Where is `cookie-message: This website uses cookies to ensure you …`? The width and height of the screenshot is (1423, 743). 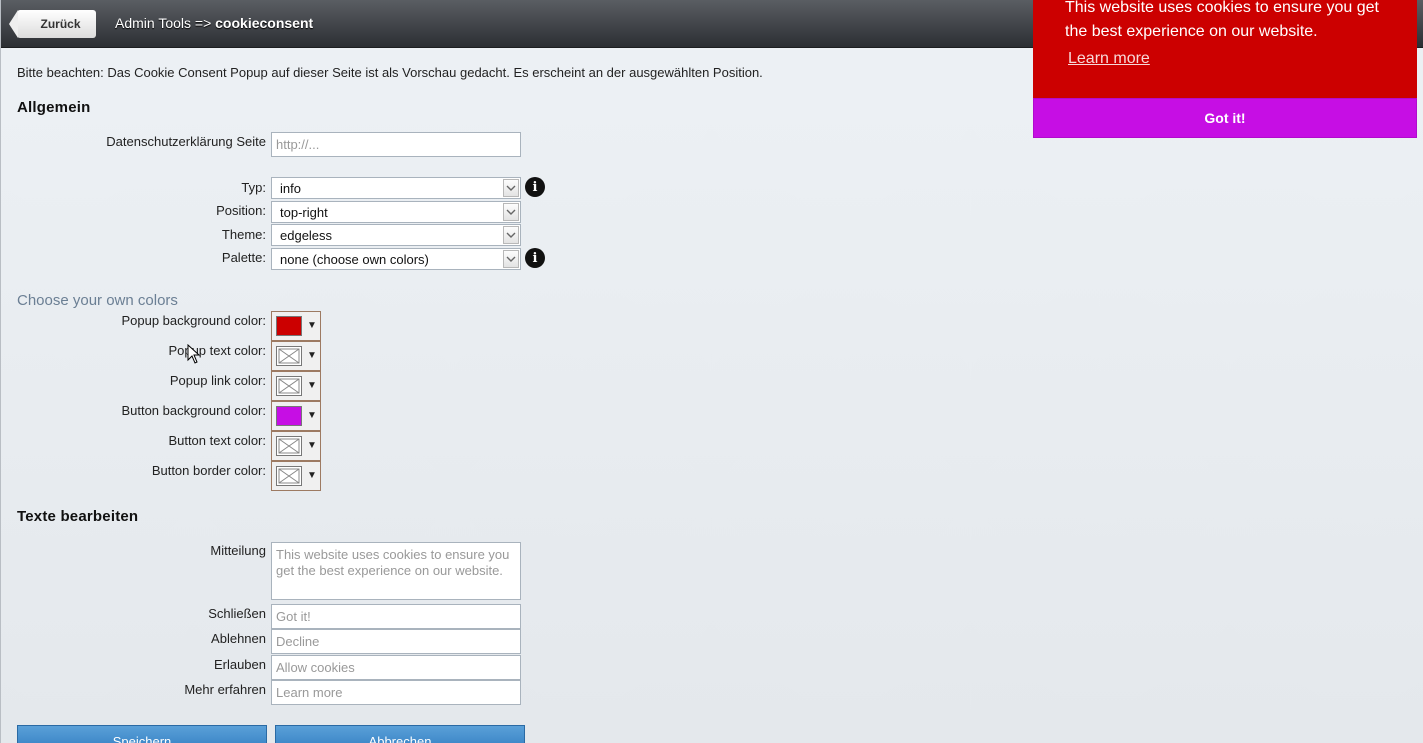 cookie-message: This website uses cookies to ensure you … is located at coordinates (1222, 20).